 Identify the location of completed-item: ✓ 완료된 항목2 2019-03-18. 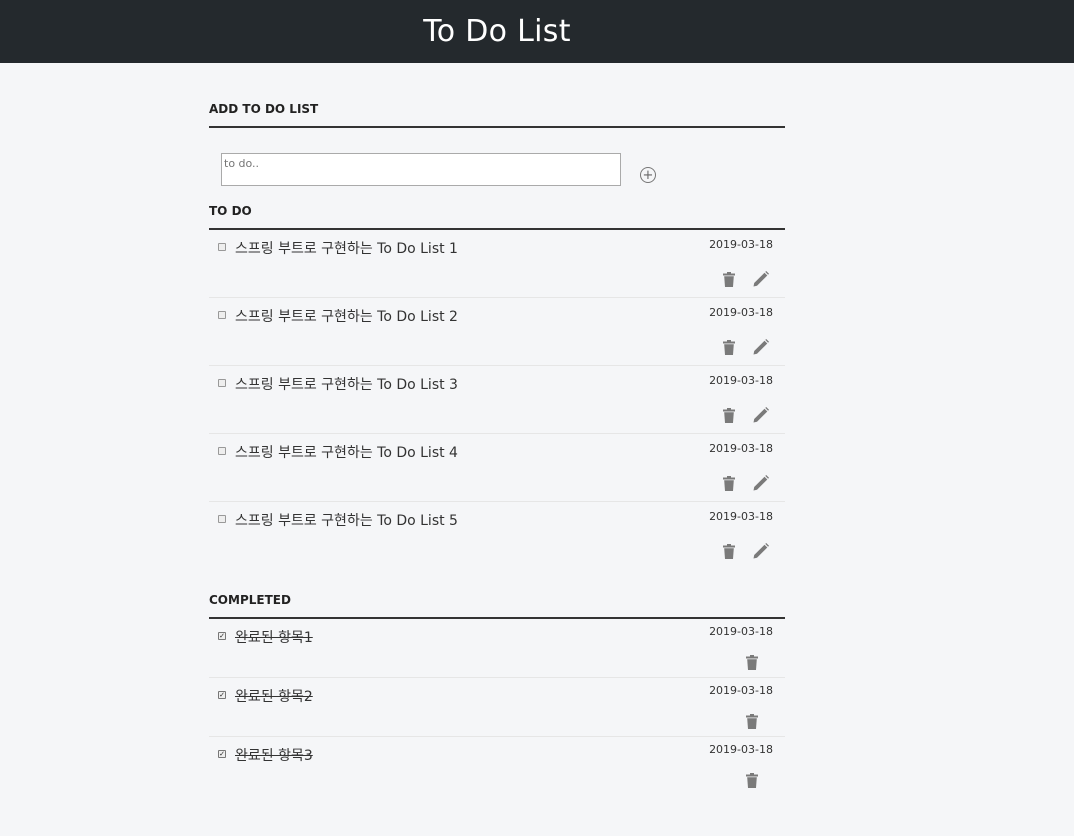
(497, 707).